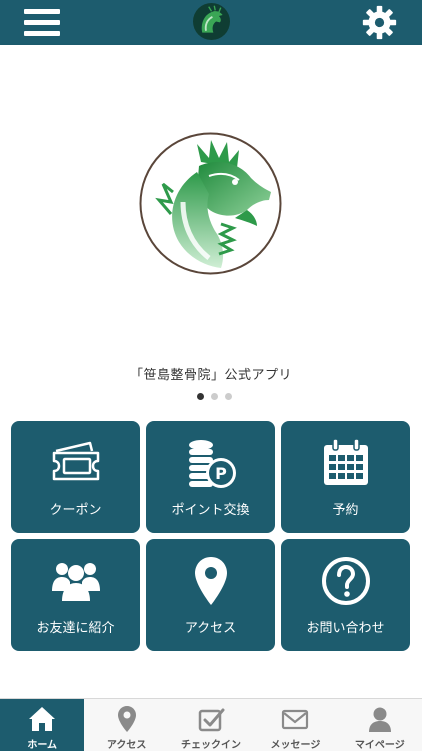 The height and width of the screenshot is (751, 422). What do you see at coordinates (295, 719) in the screenshot?
I see `envelope-icon` at bounding box center [295, 719].